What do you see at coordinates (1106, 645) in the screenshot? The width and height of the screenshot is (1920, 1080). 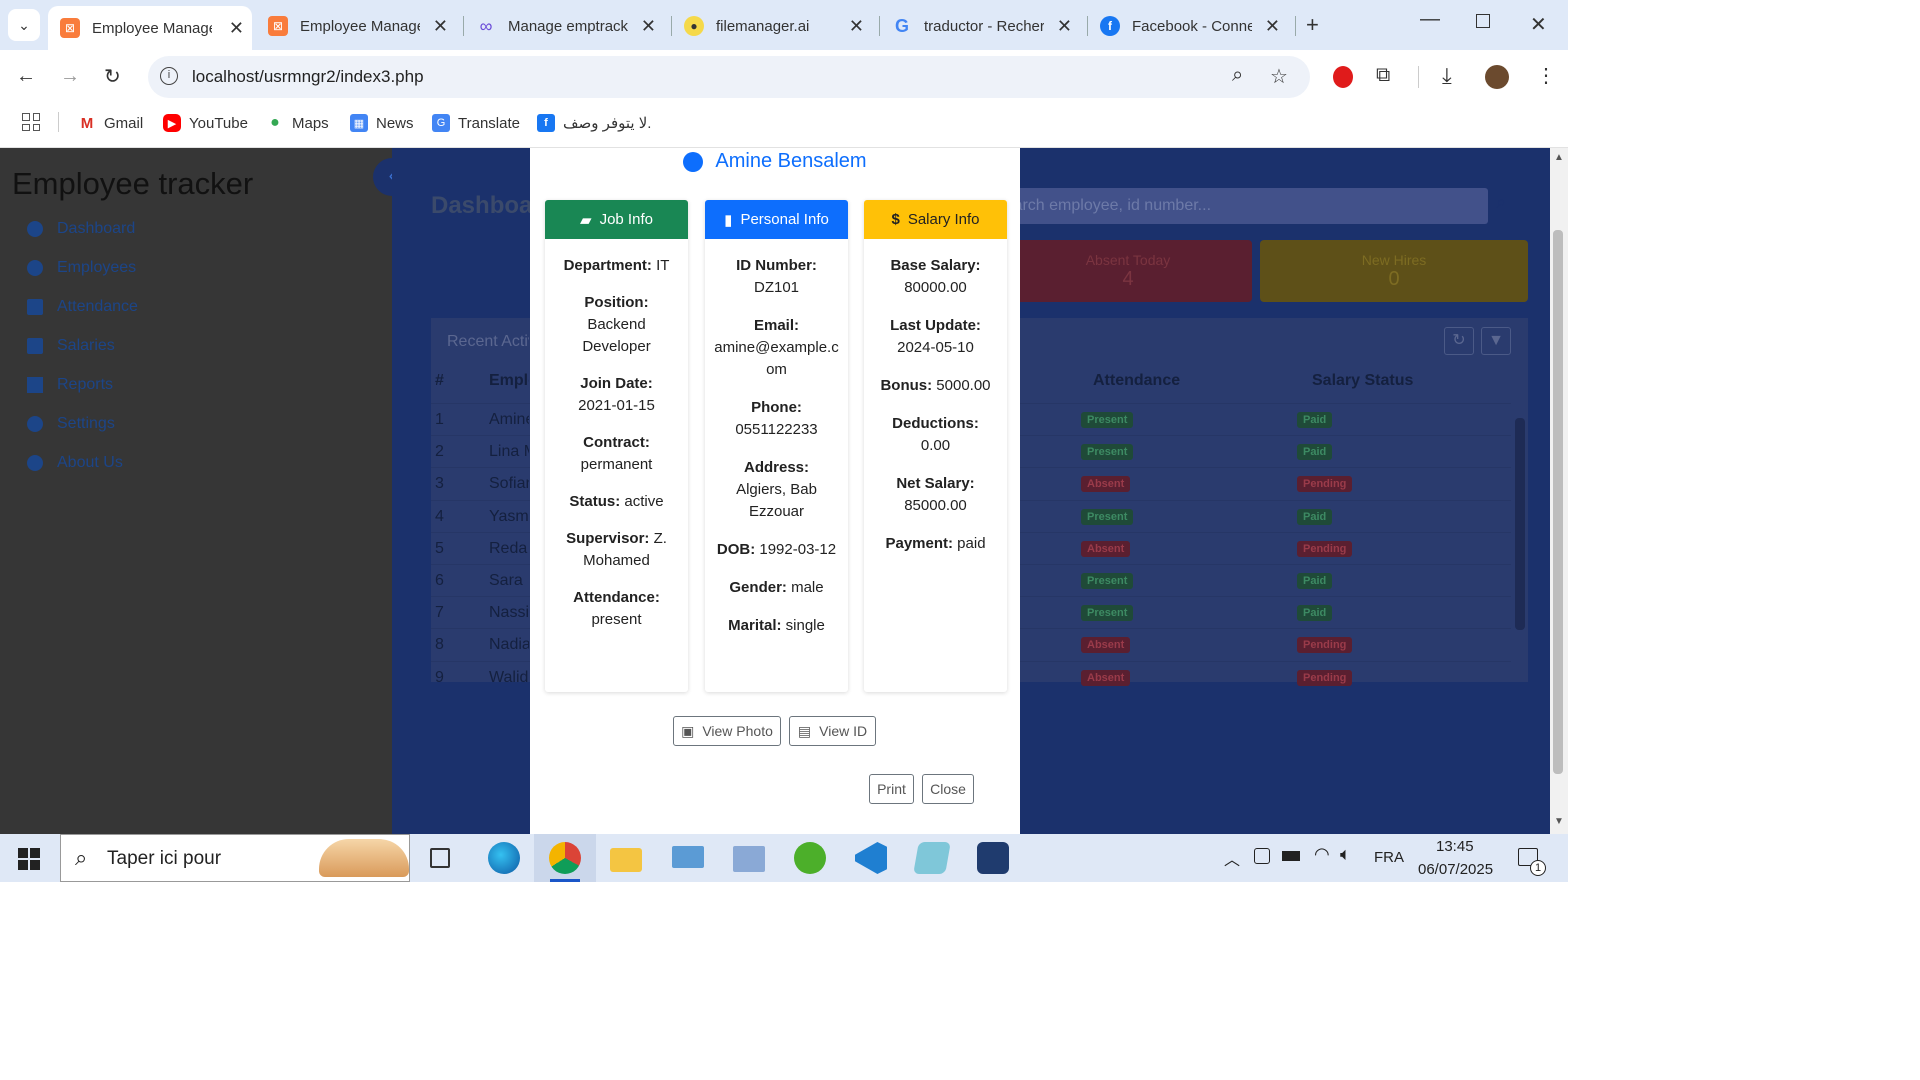 I see `attendance-badge: Absent` at bounding box center [1106, 645].